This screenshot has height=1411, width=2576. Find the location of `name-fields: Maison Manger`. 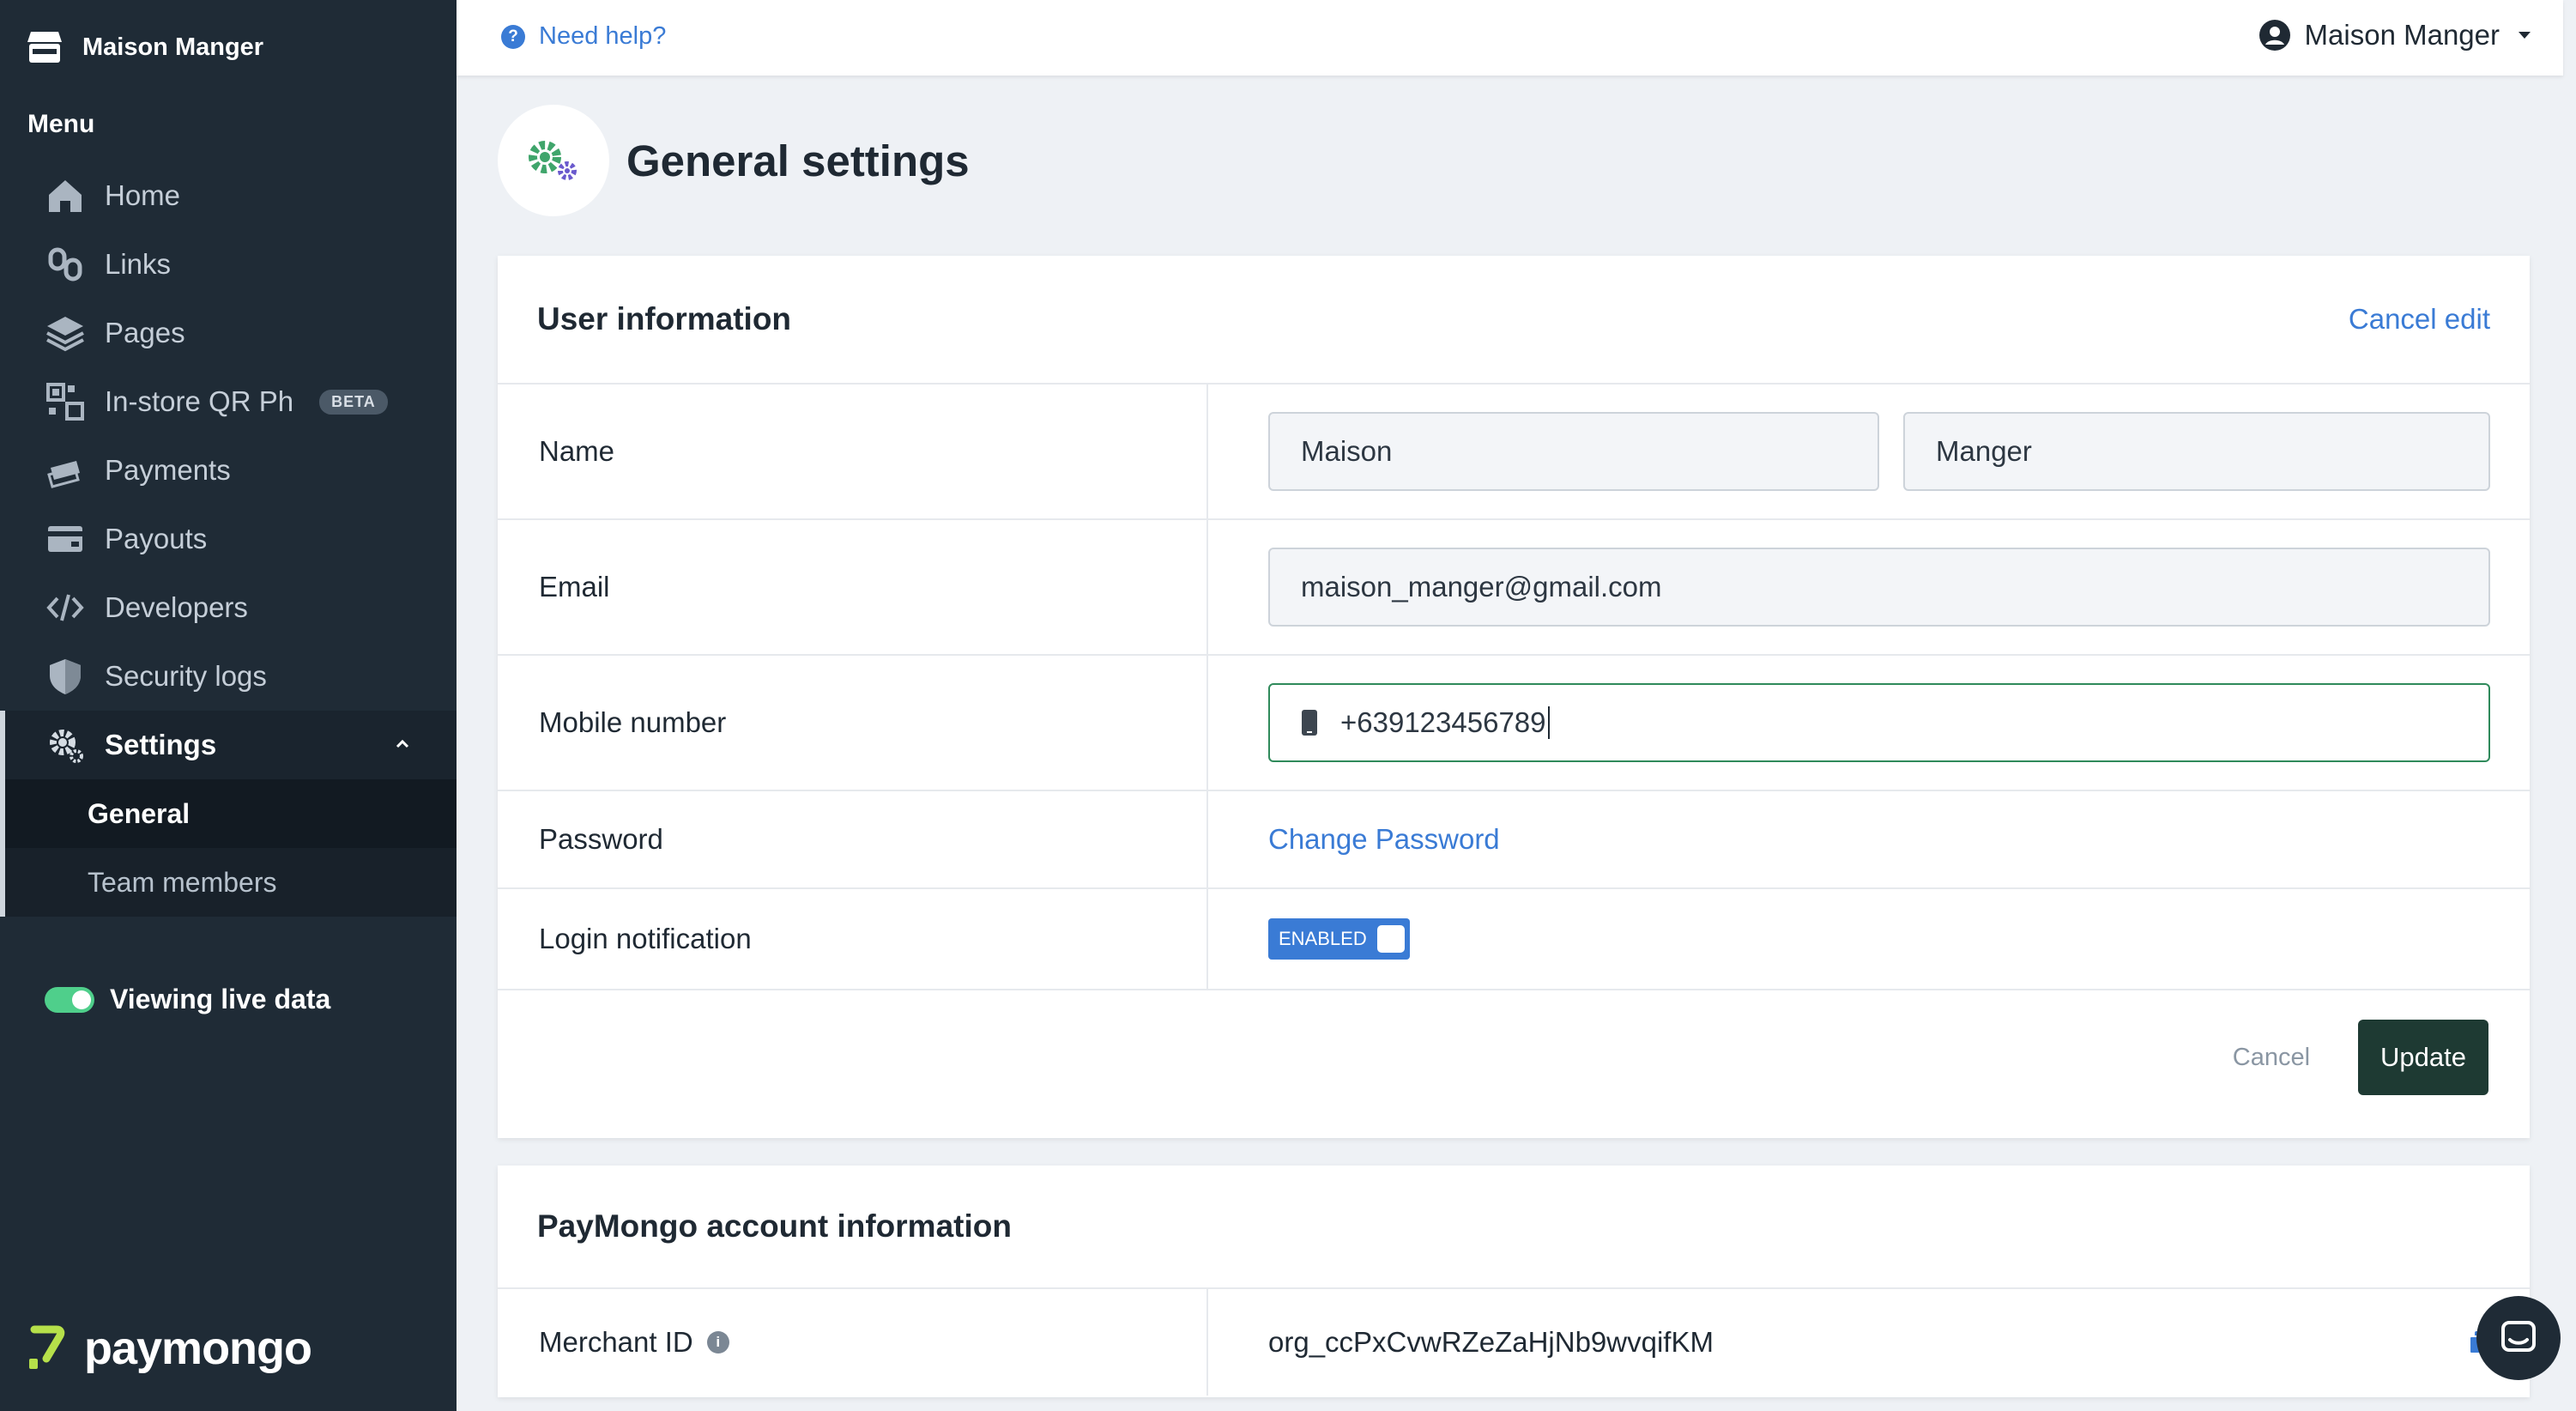

name-fields: Maison Manger is located at coordinates (1869, 451).